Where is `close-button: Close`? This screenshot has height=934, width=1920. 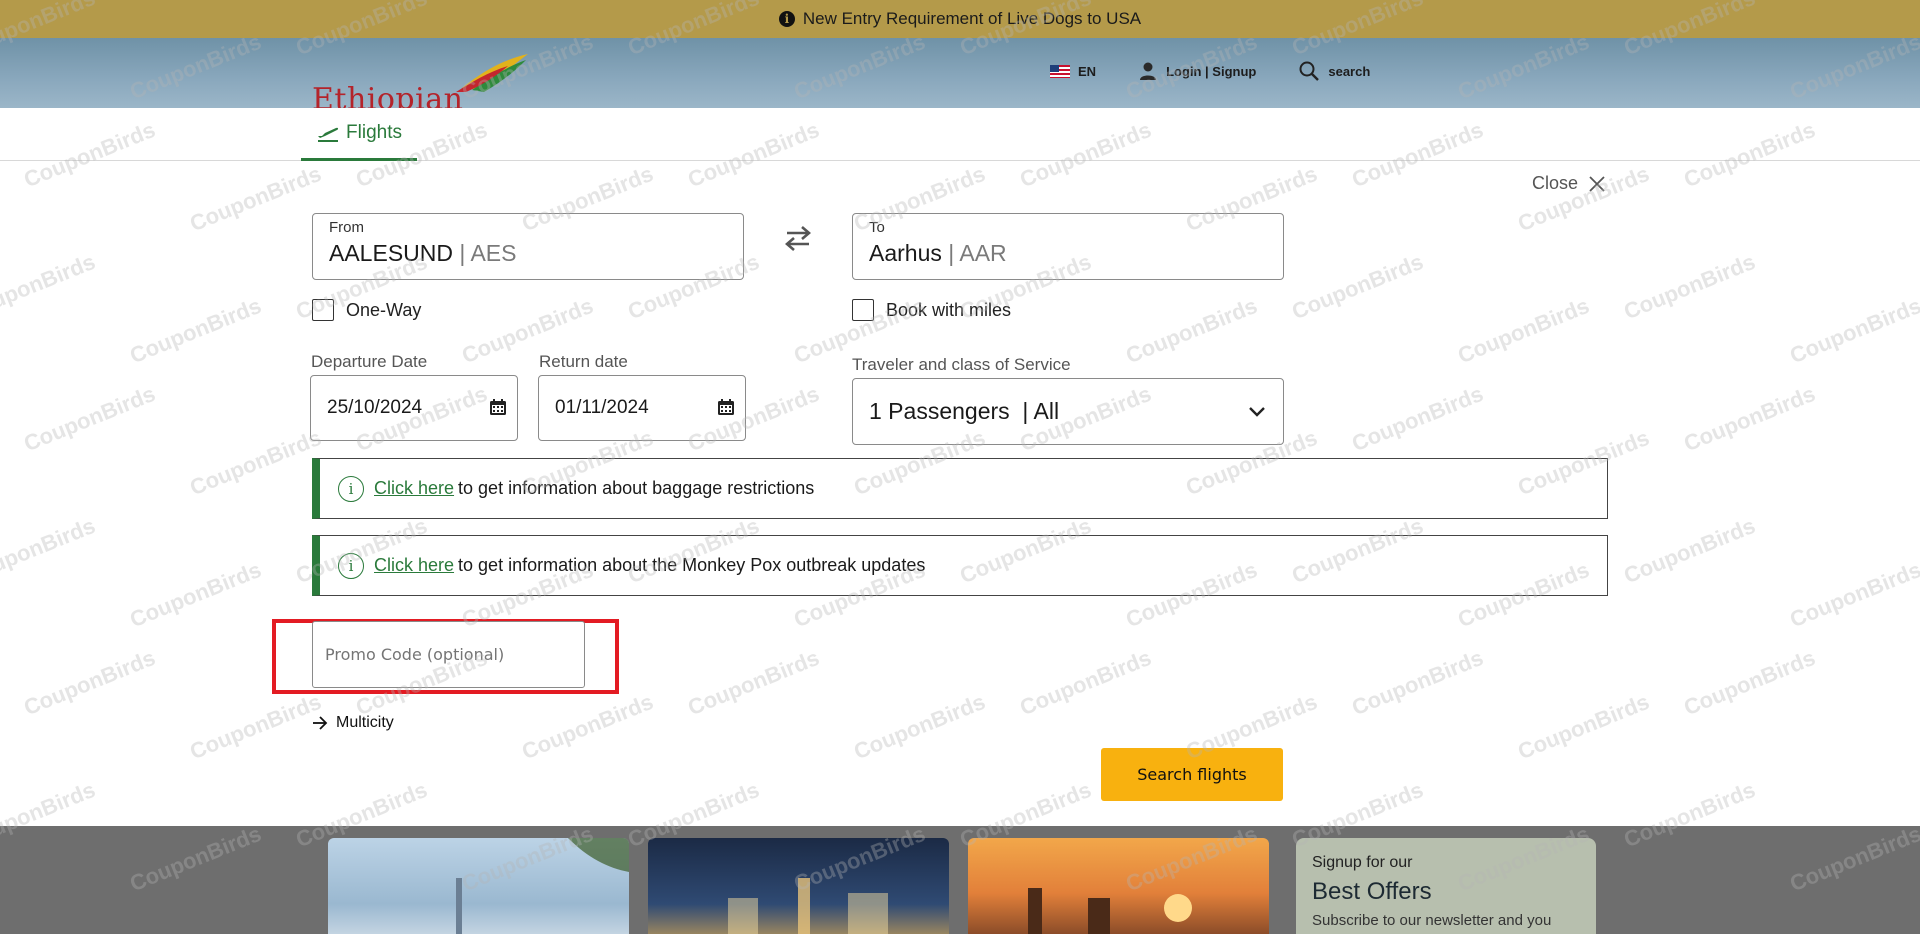 close-button: Close is located at coordinates (1569, 183).